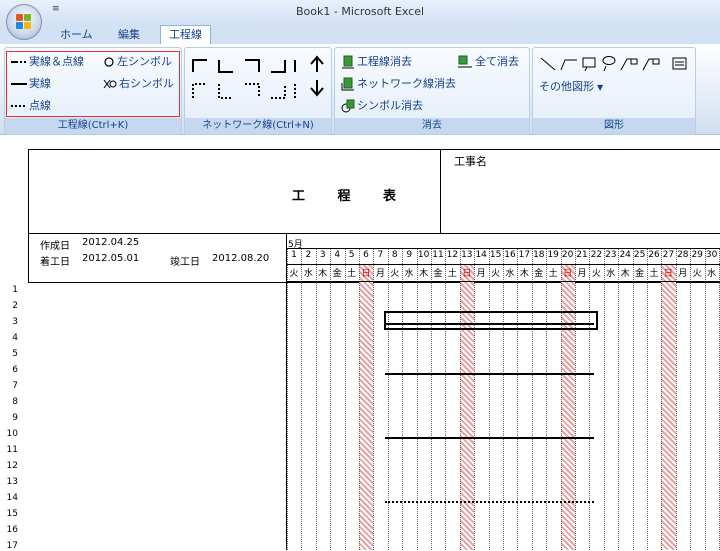 Image resolution: width=720 pixels, height=551 pixels. I want to click on row-number: 9, so click(9, 418).